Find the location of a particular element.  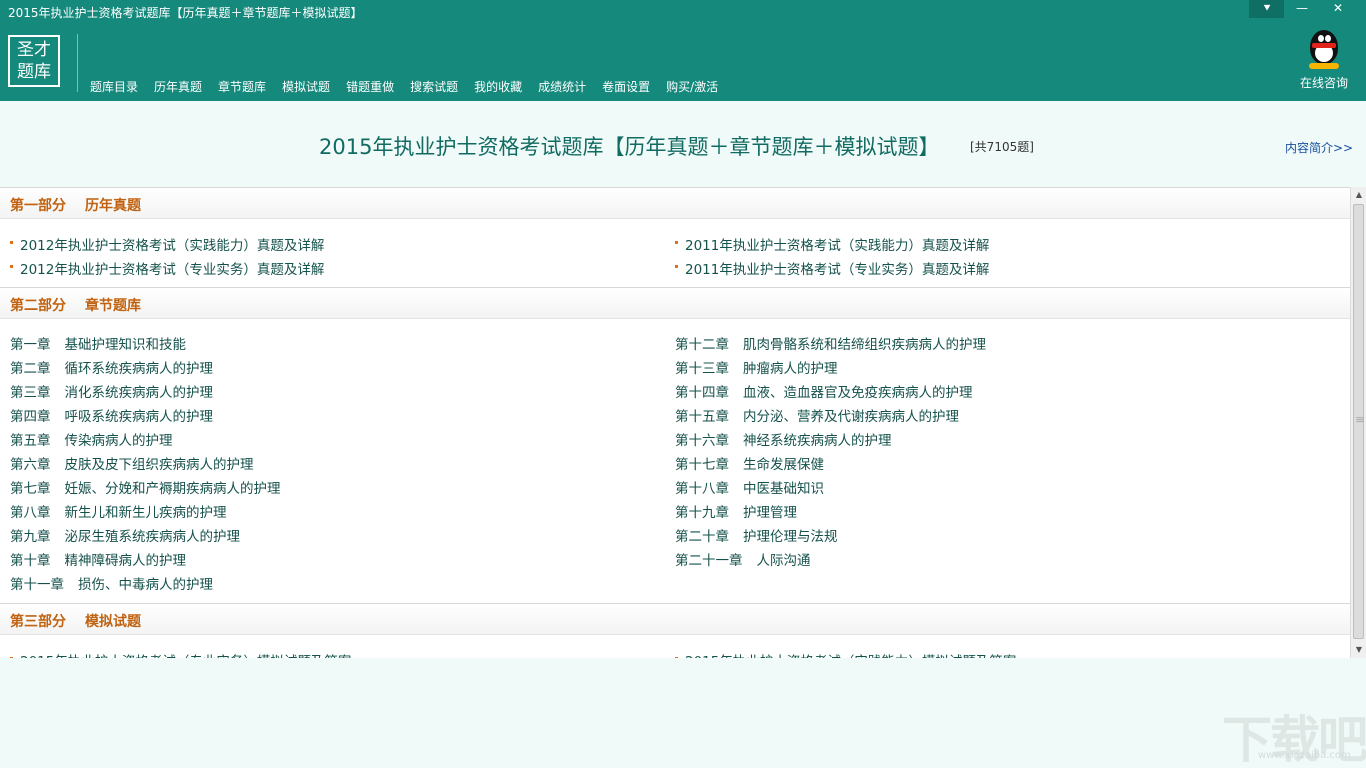

section-header-mock-exams: 第三部分 模拟试题 is located at coordinates (675, 619).